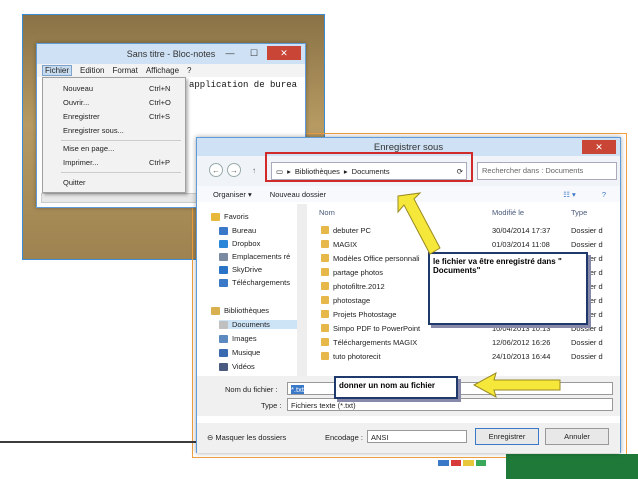 Image resolution: width=638 pixels, height=479 pixels. I want to click on search-input: Rechercher dans : Documents, so click(547, 171).